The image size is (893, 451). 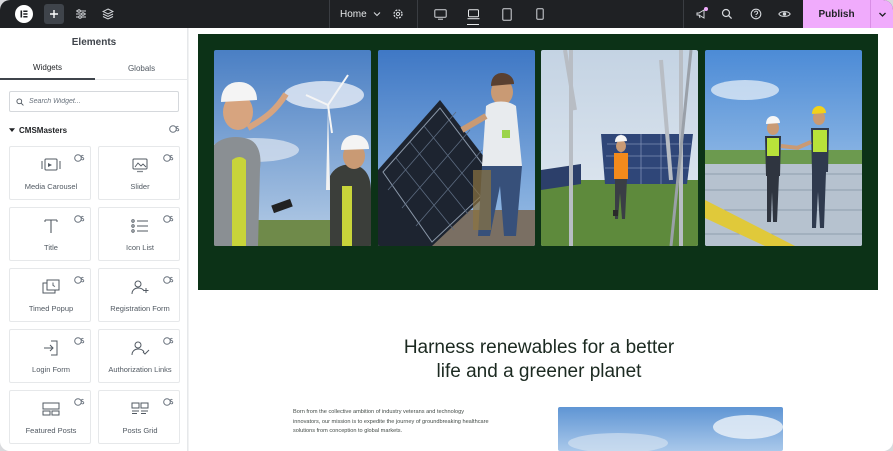 I want to click on widget-card-featured-posts: Featured Posts, so click(x=50, y=417).